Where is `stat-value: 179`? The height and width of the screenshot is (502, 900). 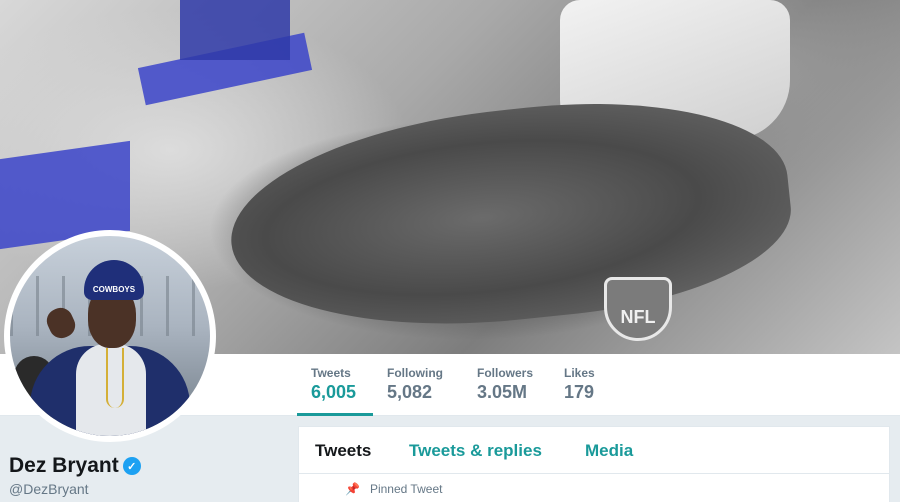
stat-value: 179 is located at coordinates (579, 392).